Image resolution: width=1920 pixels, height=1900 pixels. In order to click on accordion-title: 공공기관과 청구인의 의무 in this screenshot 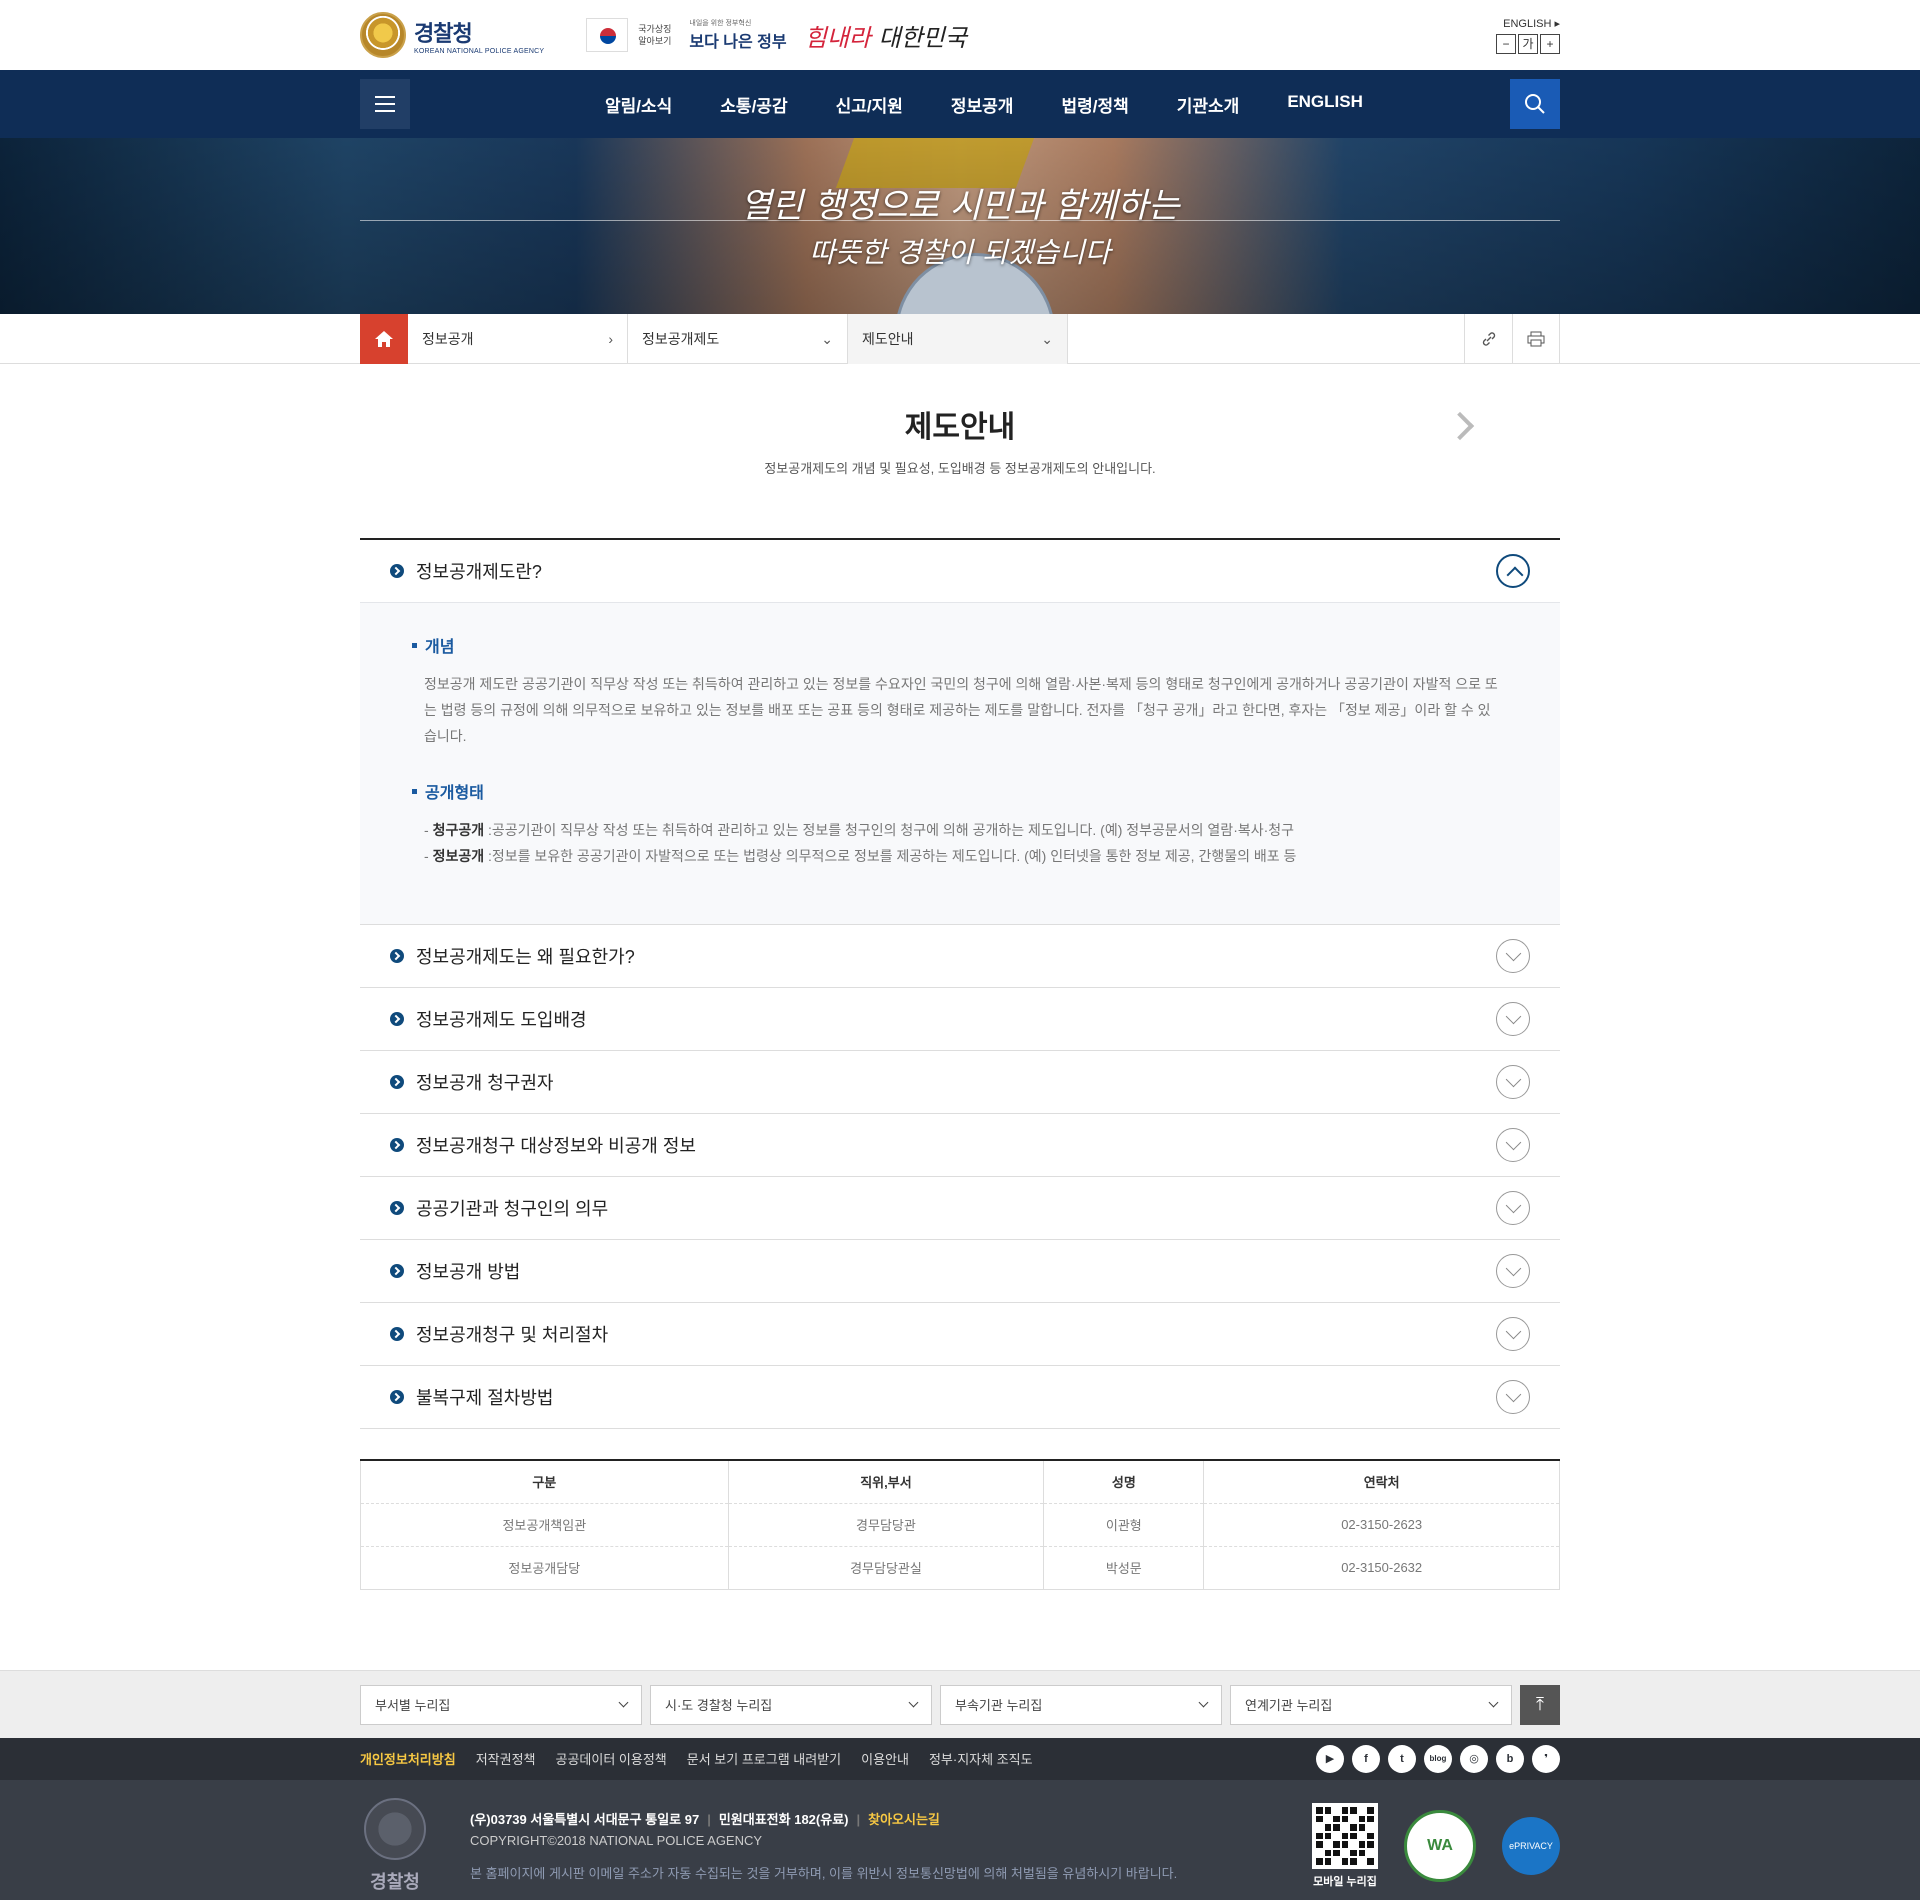, I will do `click(512, 1209)`.